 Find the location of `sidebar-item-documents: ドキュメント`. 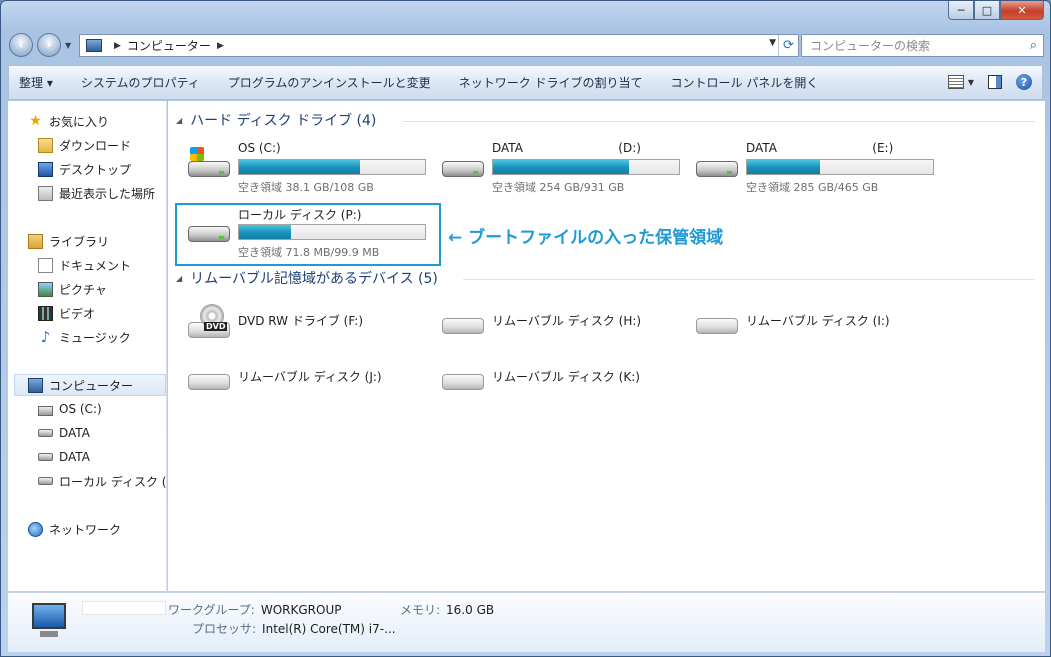

sidebar-item-documents: ドキュメント is located at coordinates (84, 265).